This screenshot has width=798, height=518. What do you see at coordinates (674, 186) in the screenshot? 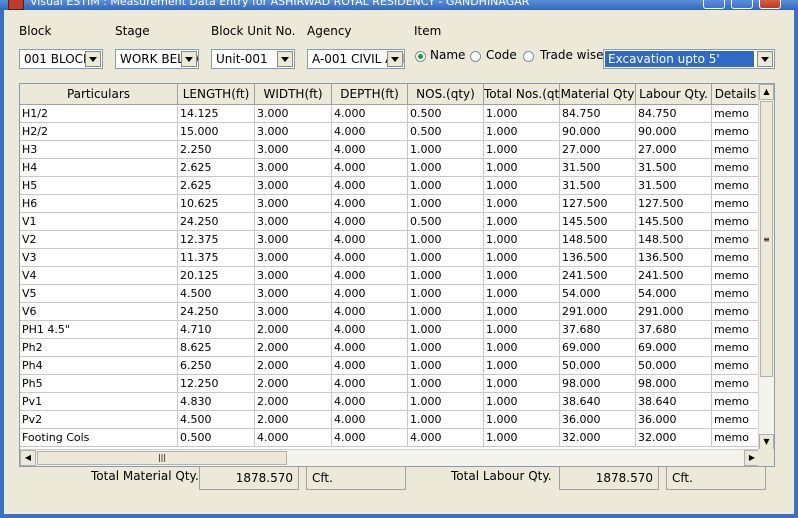
I see `cell-labour-qty: 31.500` at bounding box center [674, 186].